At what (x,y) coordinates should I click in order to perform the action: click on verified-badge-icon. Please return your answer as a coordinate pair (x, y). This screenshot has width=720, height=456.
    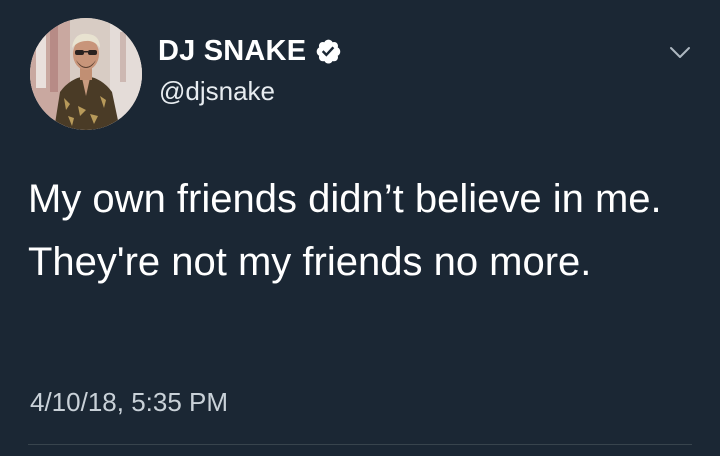
    Looking at the image, I should click on (328, 51).